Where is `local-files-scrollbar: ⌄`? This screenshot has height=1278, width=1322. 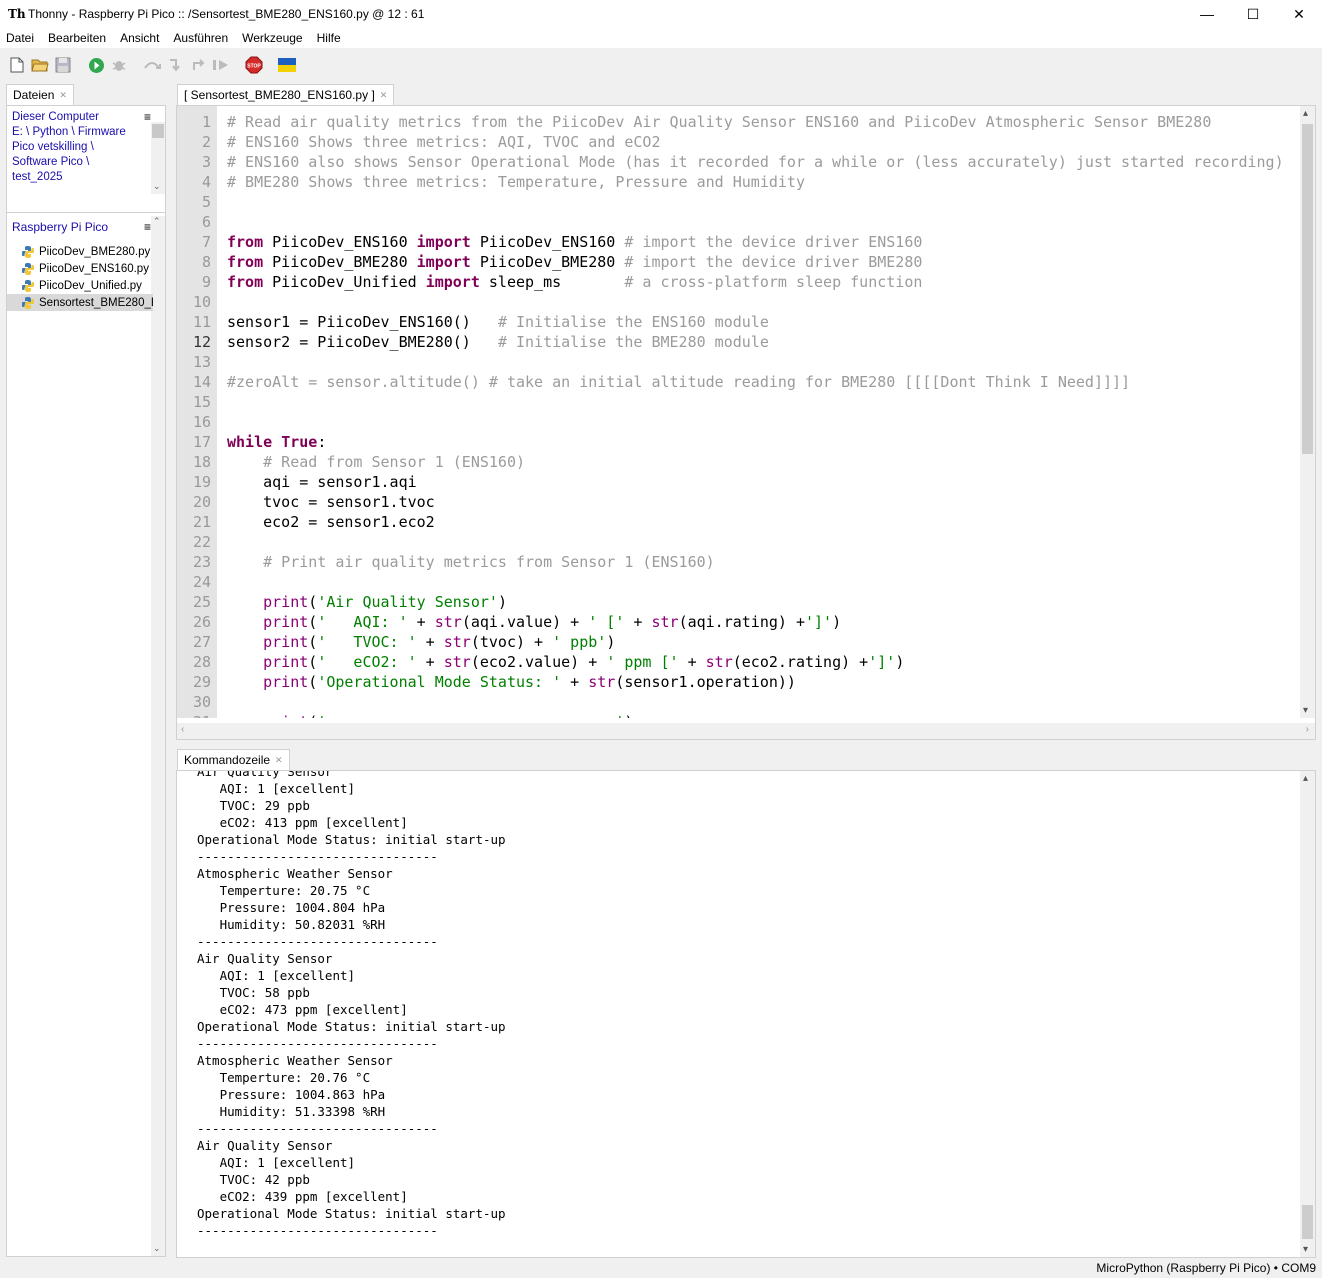 local-files-scrollbar: ⌄ is located at coordinates (158, 158).